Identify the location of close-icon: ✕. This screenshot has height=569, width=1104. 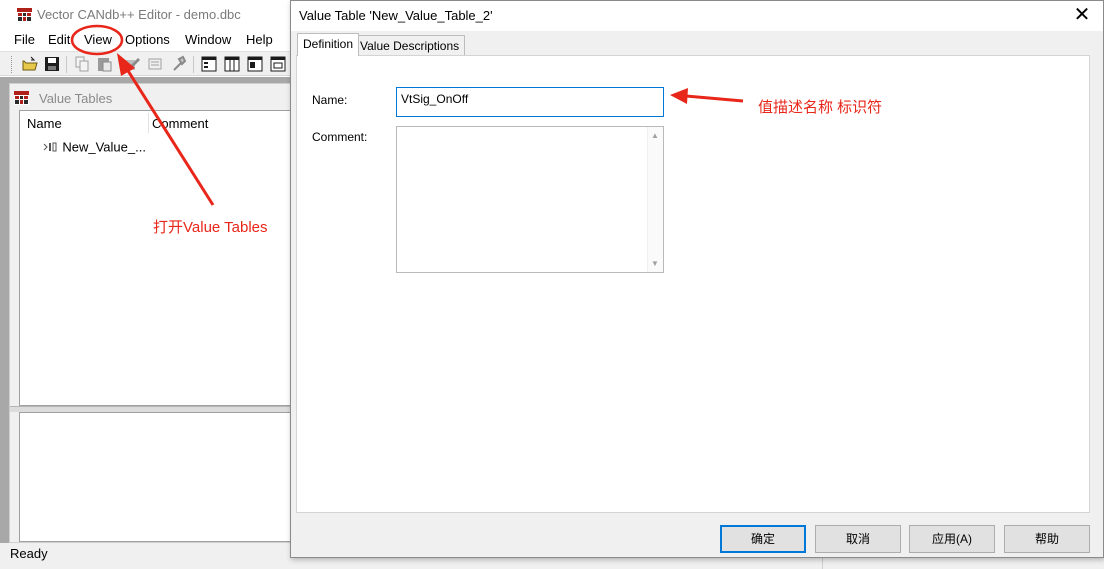
(1082, 16).